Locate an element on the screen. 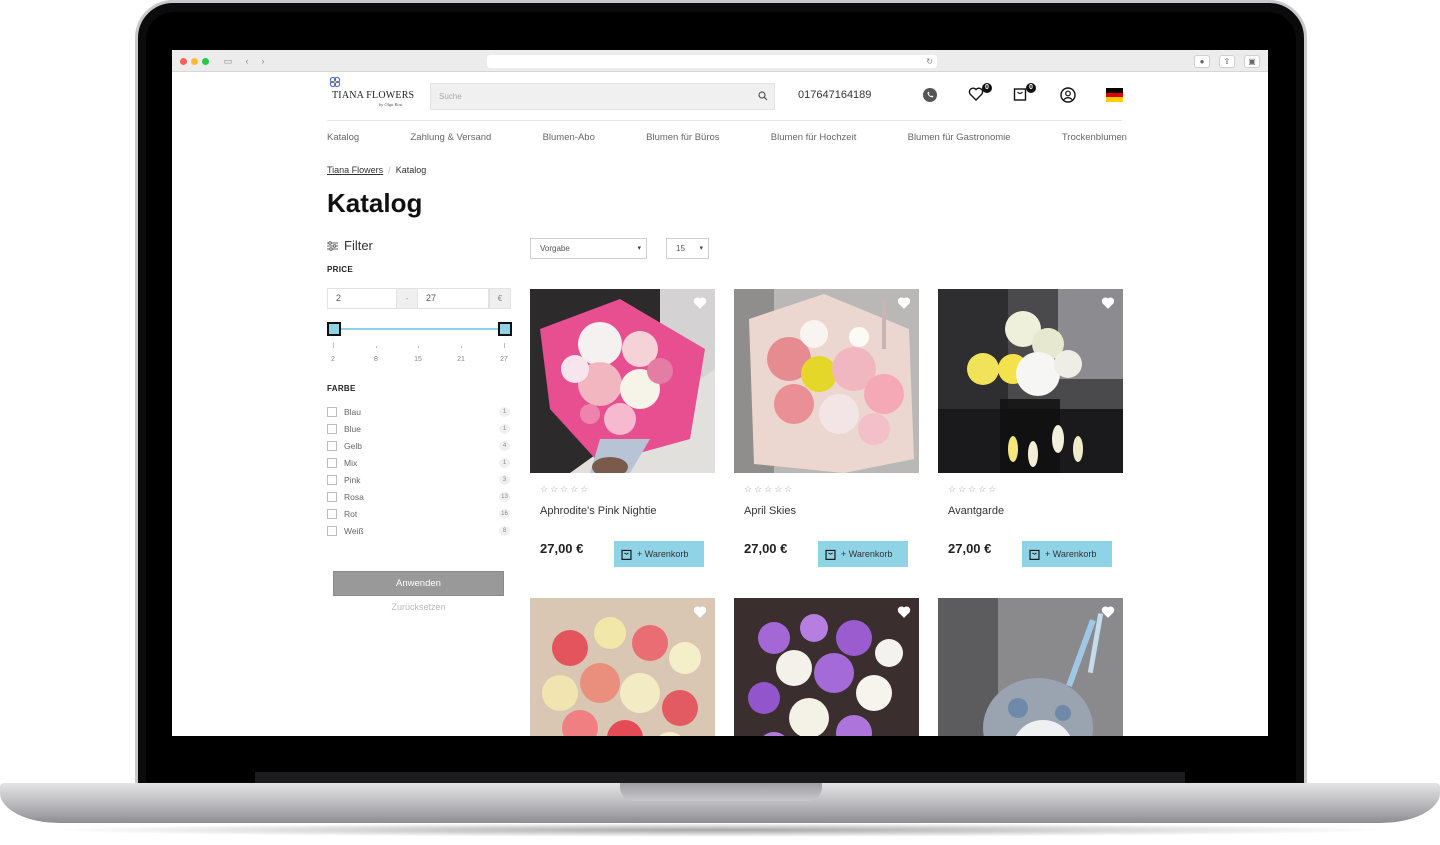  price-range-inputs: 2 - 27 € is located at coordinates (419, 298).